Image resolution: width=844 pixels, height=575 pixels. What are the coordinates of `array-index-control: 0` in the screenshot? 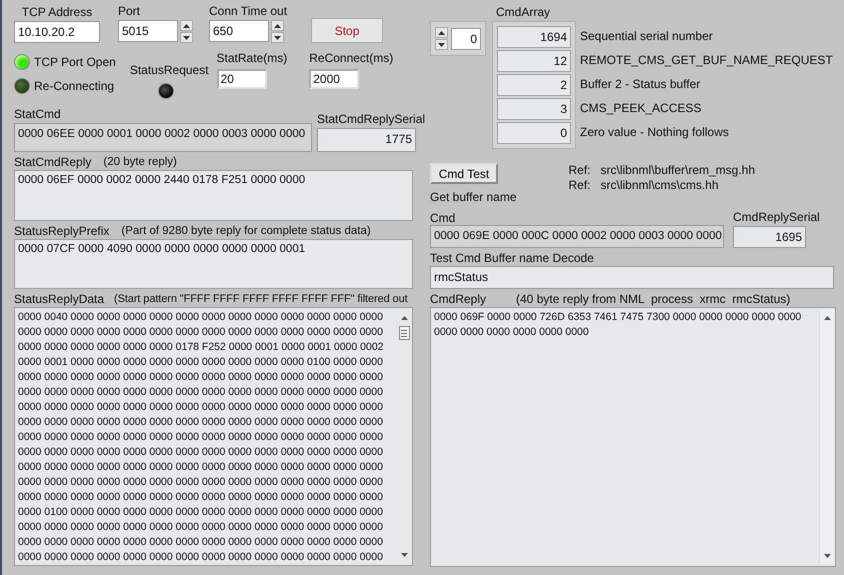 It's located at (458, 38).